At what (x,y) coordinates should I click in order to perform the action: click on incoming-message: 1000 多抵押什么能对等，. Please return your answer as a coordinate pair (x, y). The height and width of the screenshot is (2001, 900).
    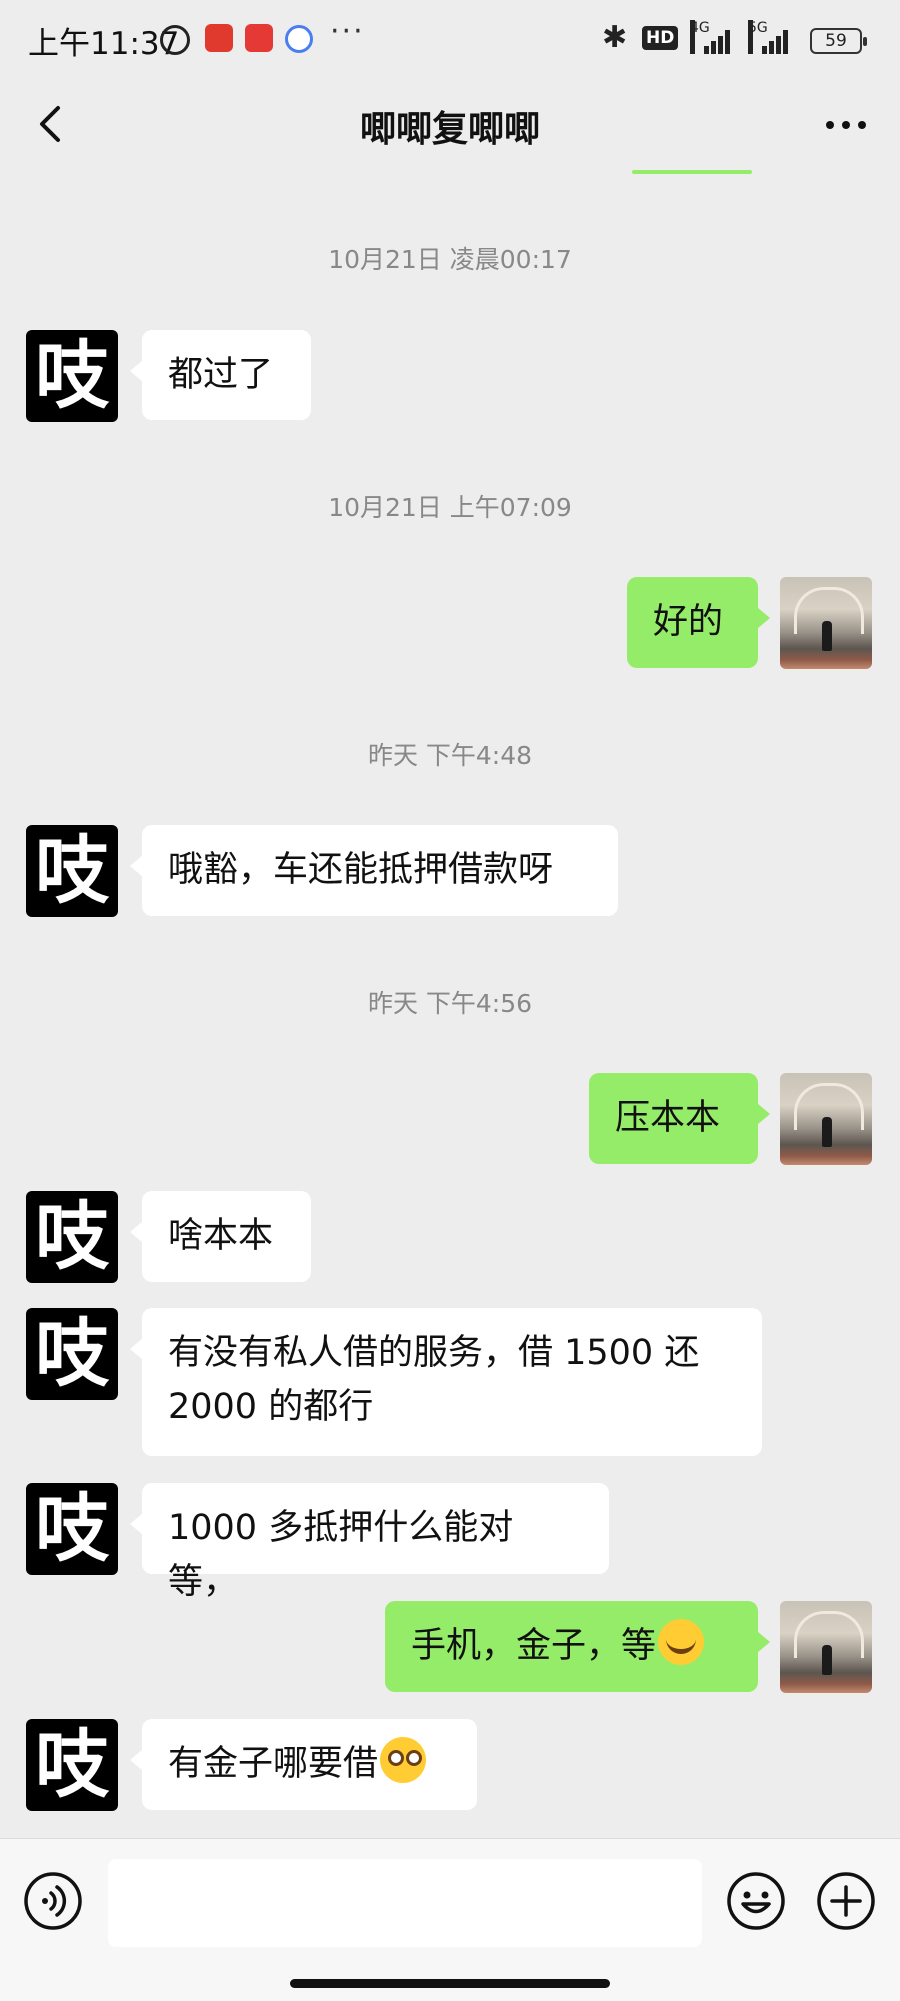
    Looking at the image, I should click on (369, 1542).